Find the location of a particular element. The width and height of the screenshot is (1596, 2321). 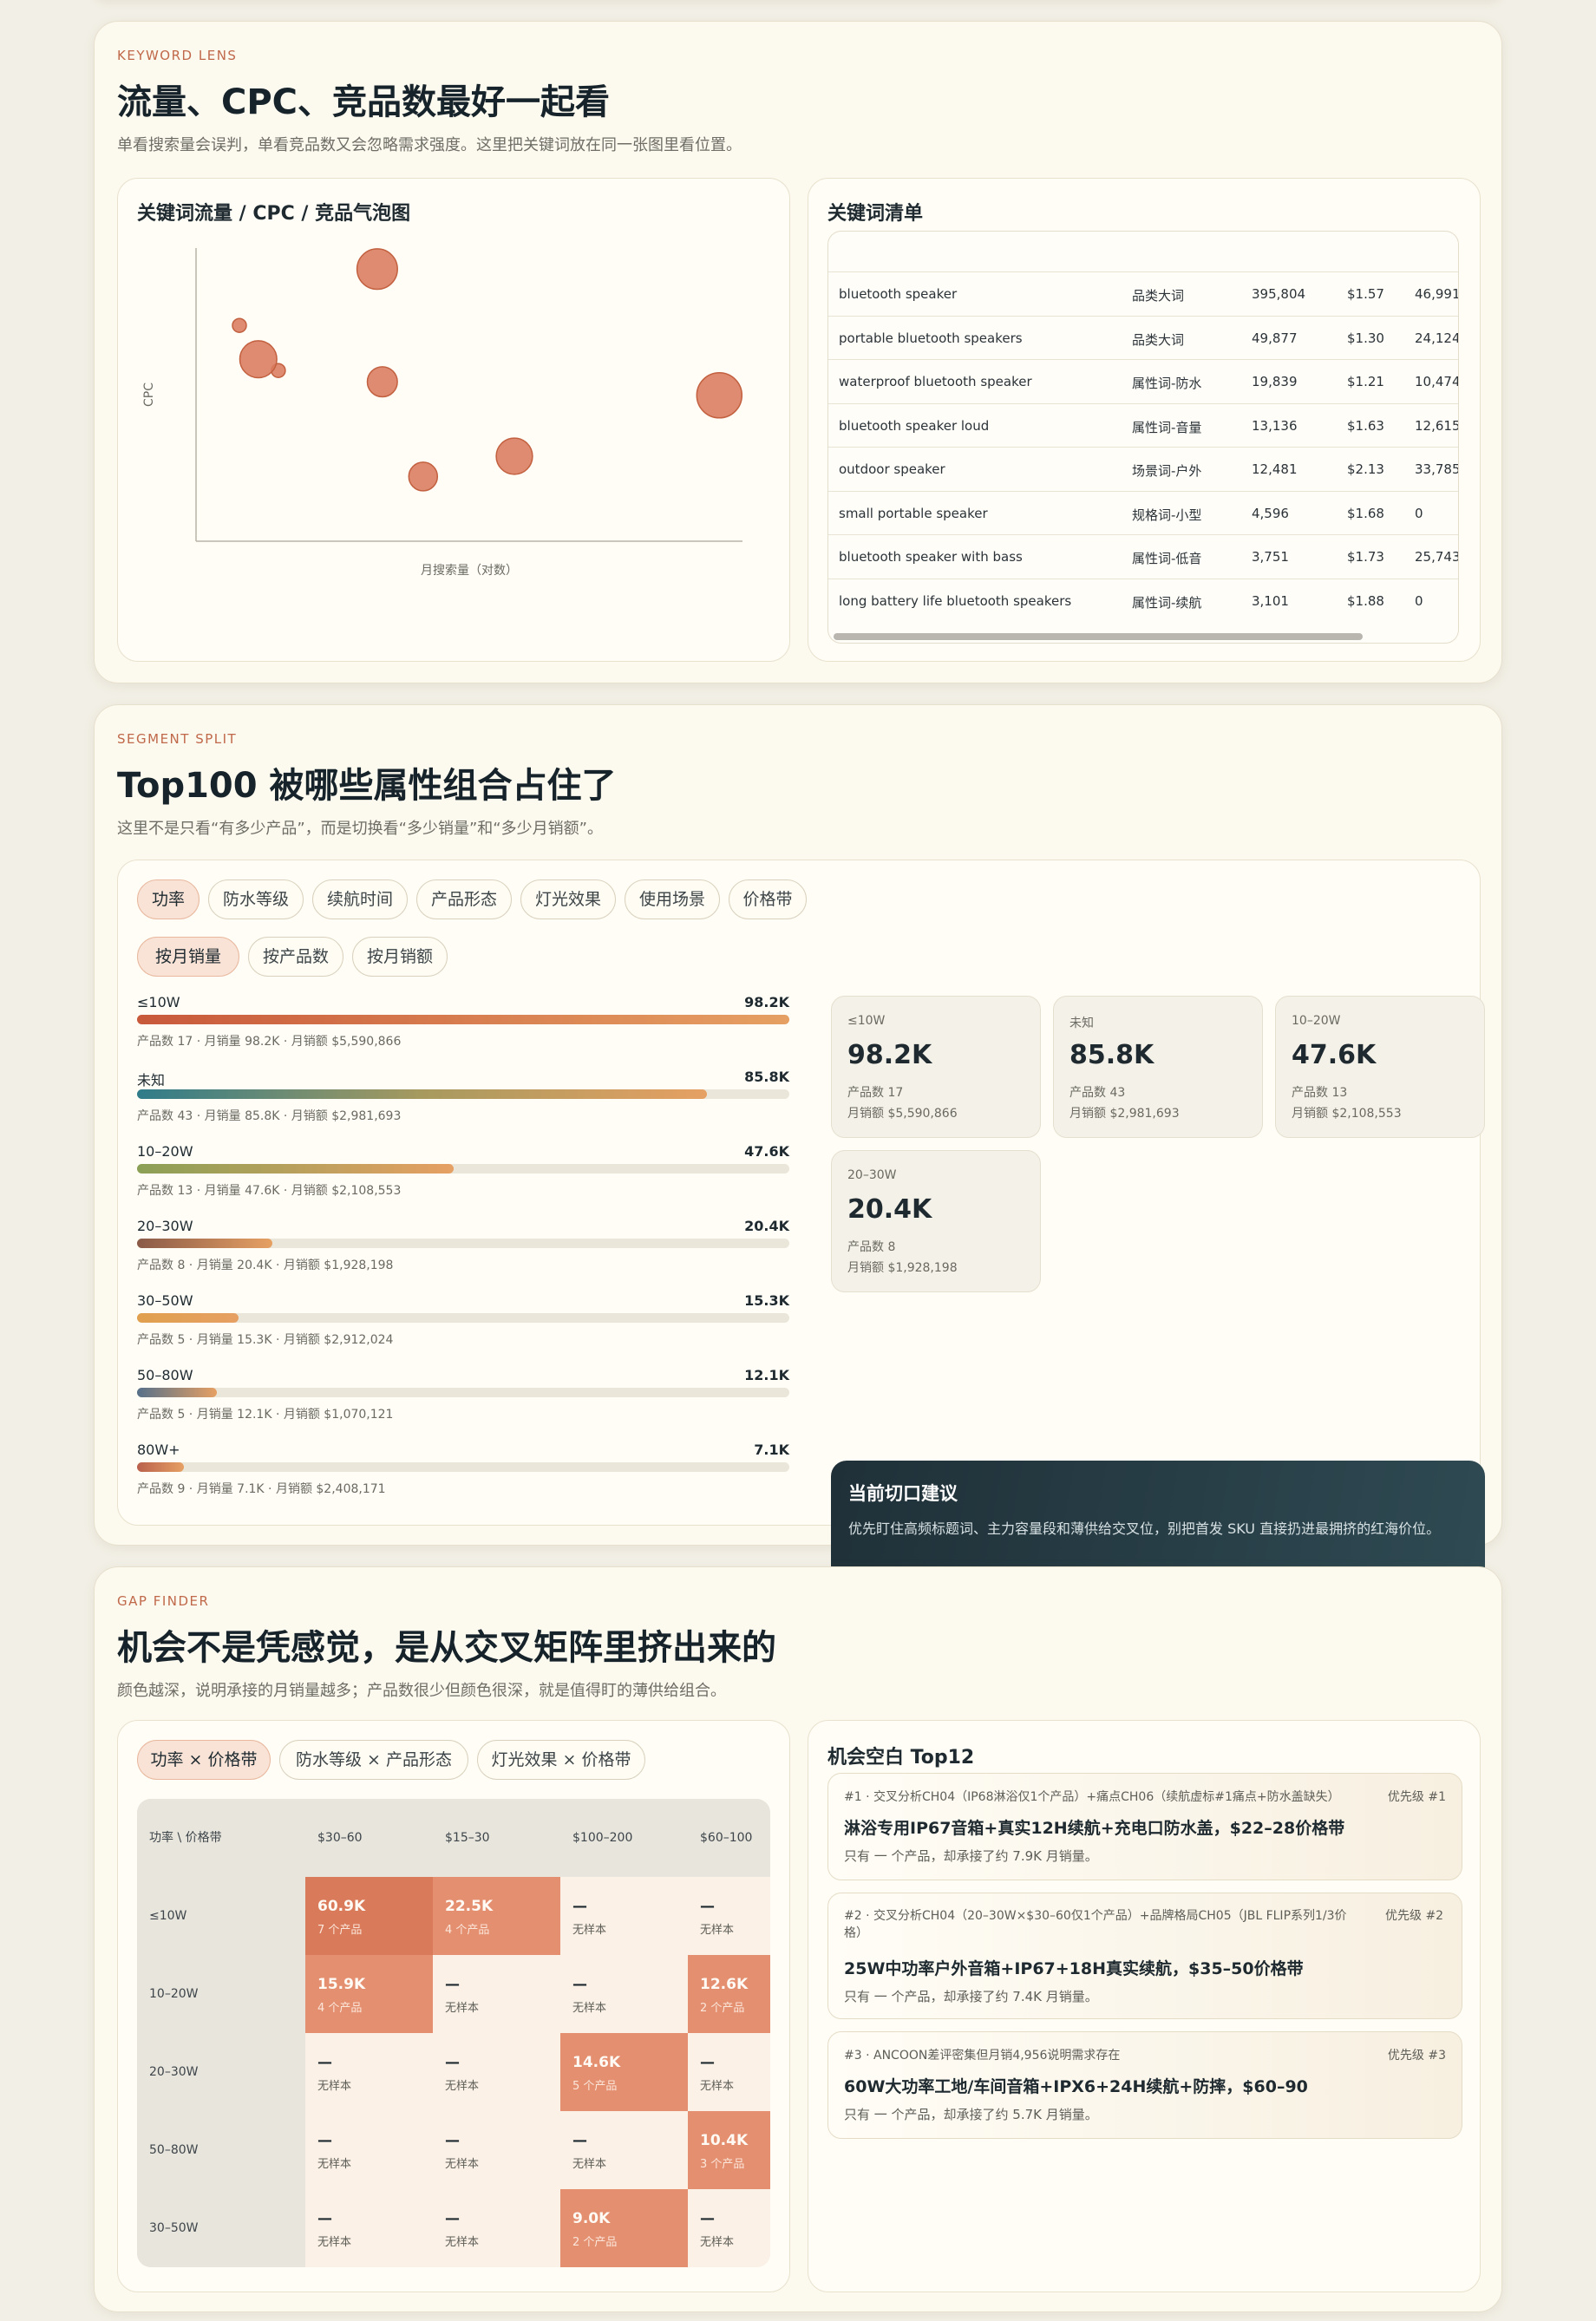

bubble-chart-panel: 关键词流量 / CPC / 竞品气泡图 月搜索量（对数） CPC is located at coordinates (453, 420).